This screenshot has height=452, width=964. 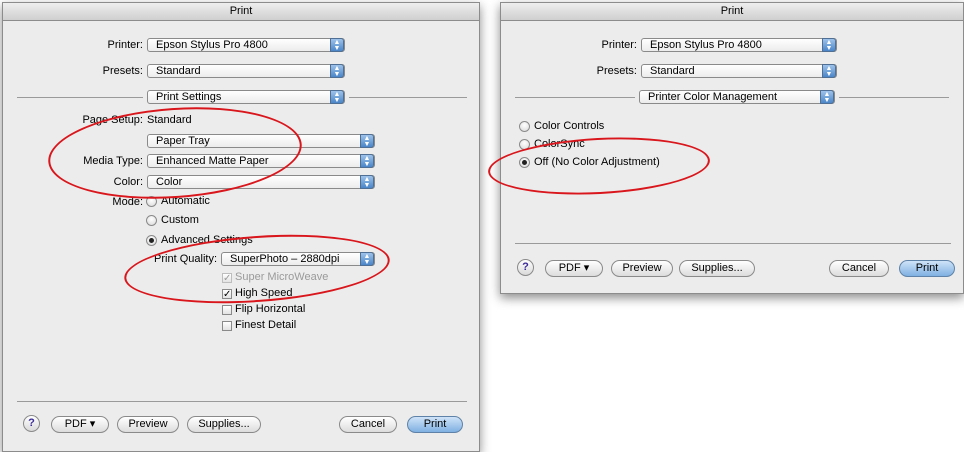 What do you see at coordinates (189, 97) in the screenshot?
I see `panel-value: Print Settings` at bounding box center [189, 97].